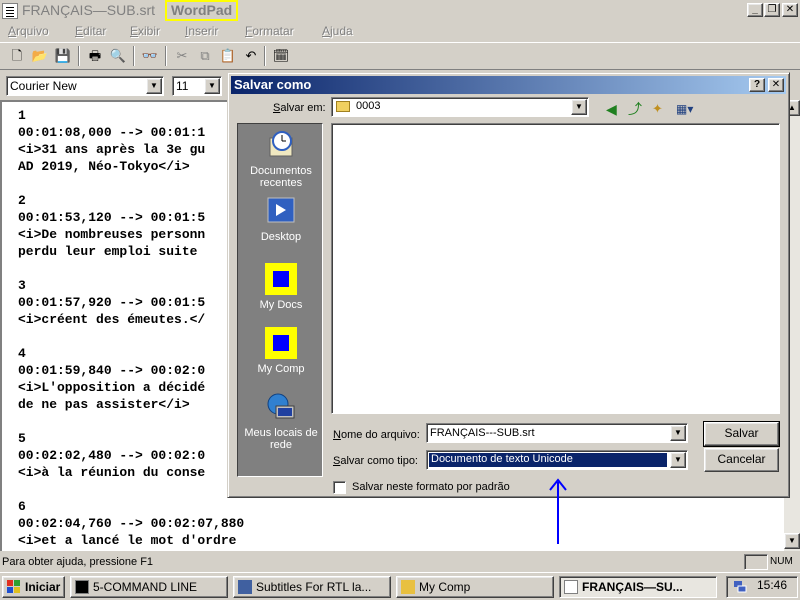  I want to click on network-icon, so click(740, 587).